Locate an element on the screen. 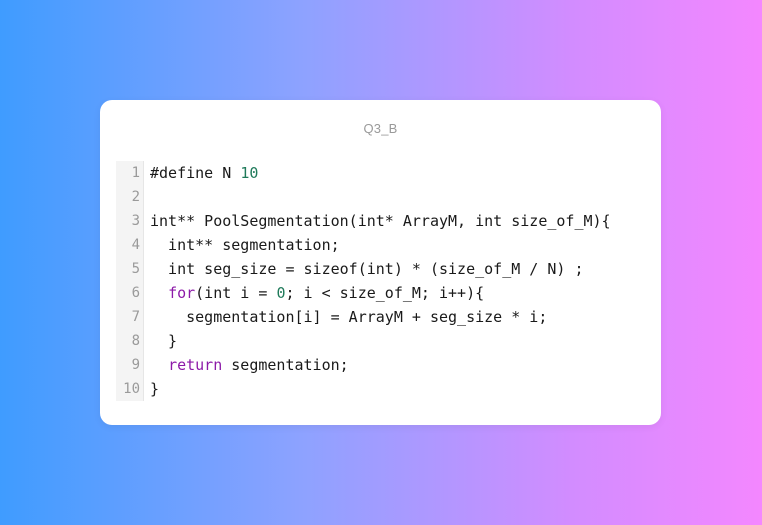 The width and height of the screenshot is (762, 525). code-text: ; i < size_of_M; i++){ is located at coordinates (385, 293).